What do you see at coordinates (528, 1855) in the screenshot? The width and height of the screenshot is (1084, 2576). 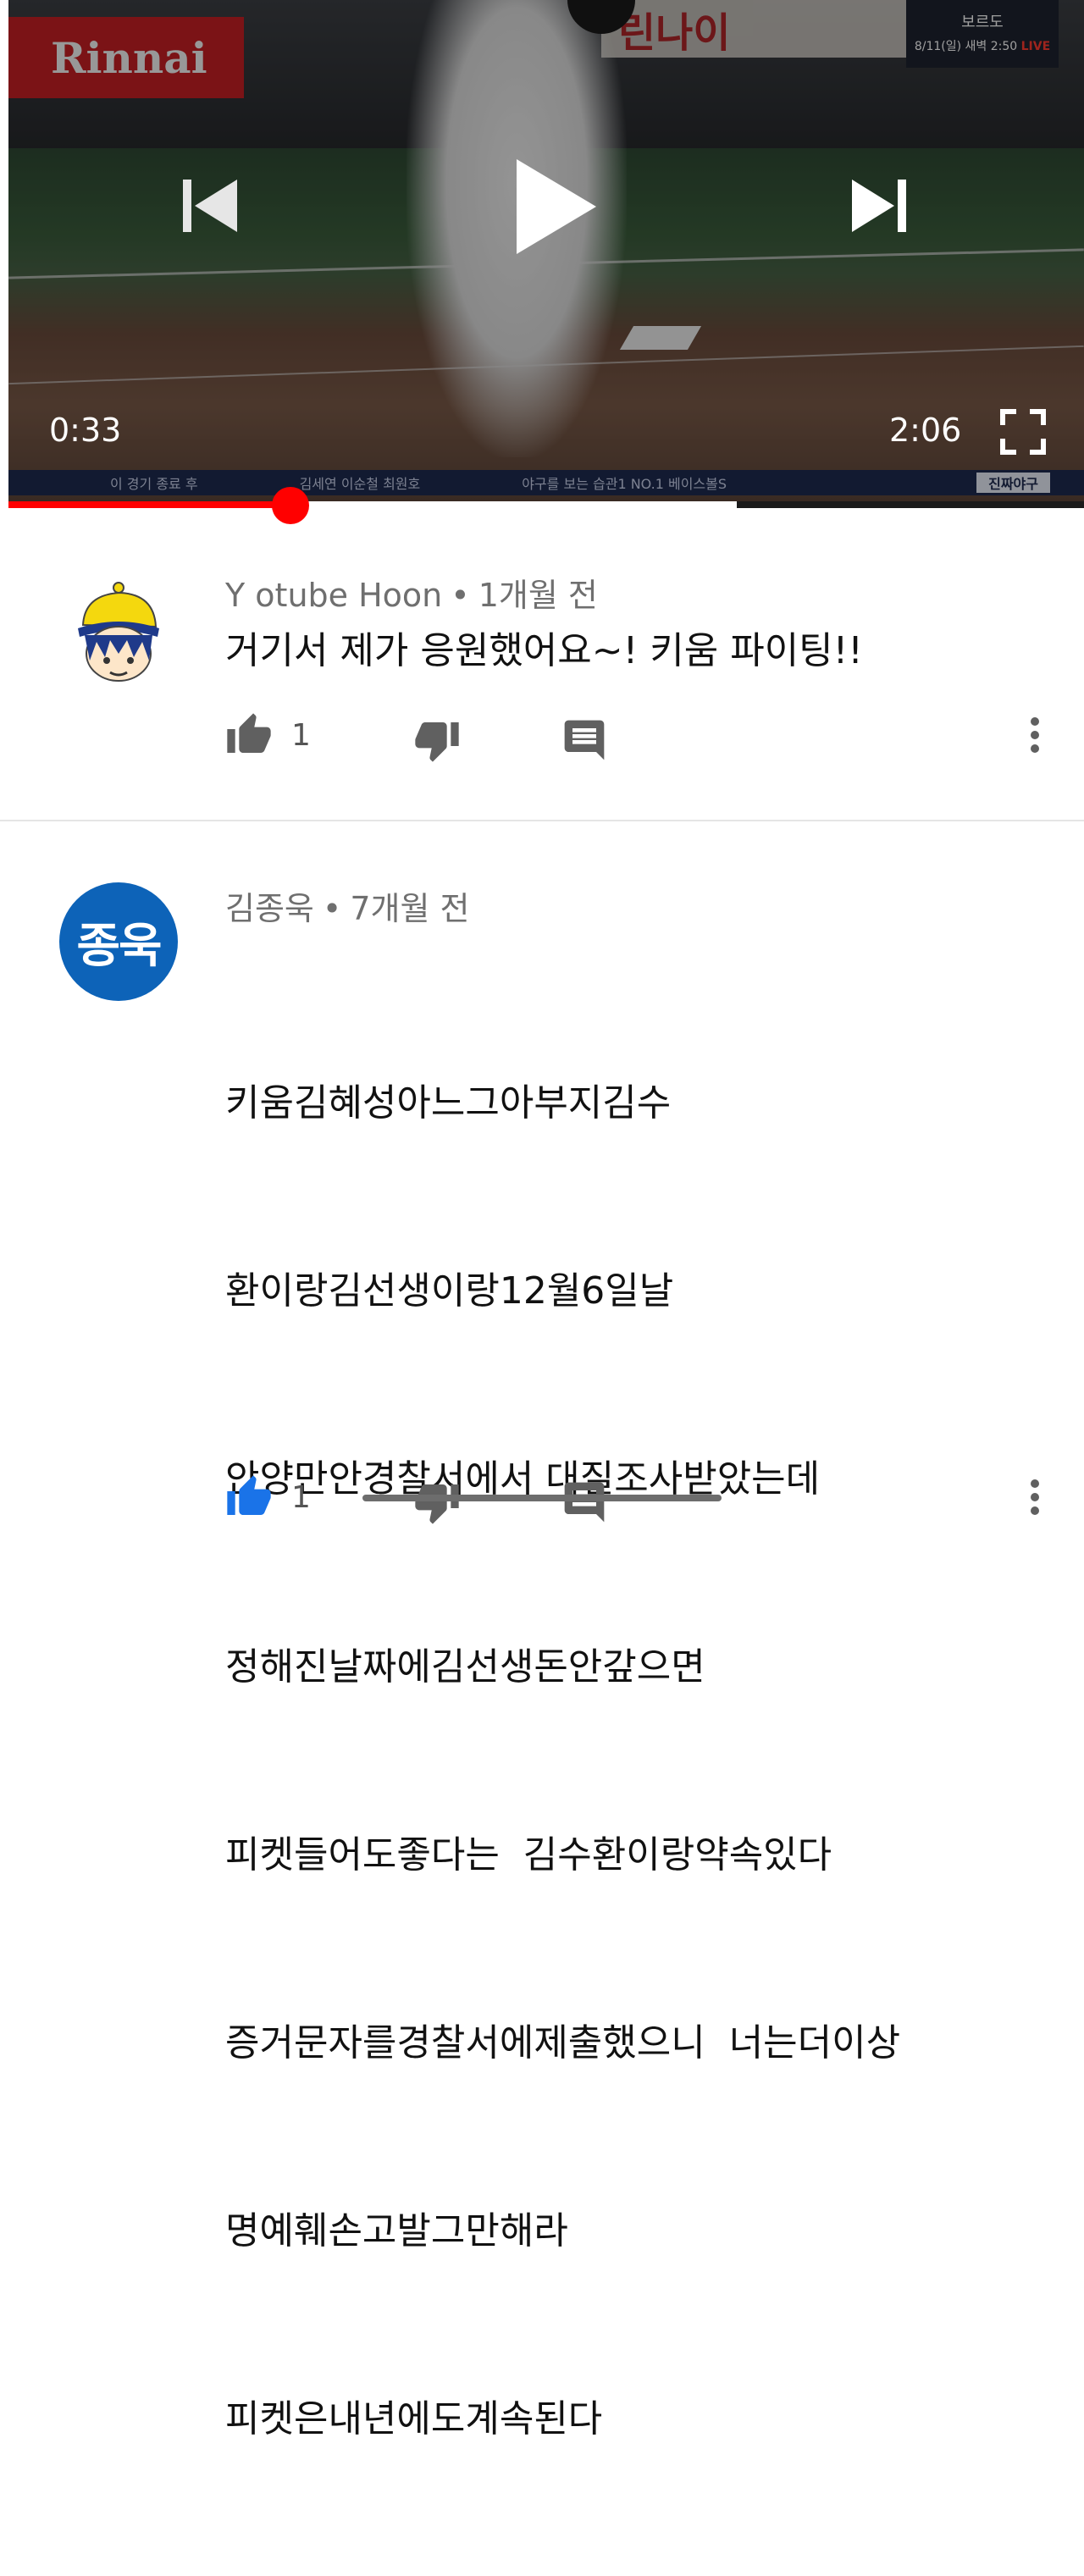 I see `comment-line: 피켓들어도좋다는 김수환이랑약속있다` at bounding box center [528, 1855].